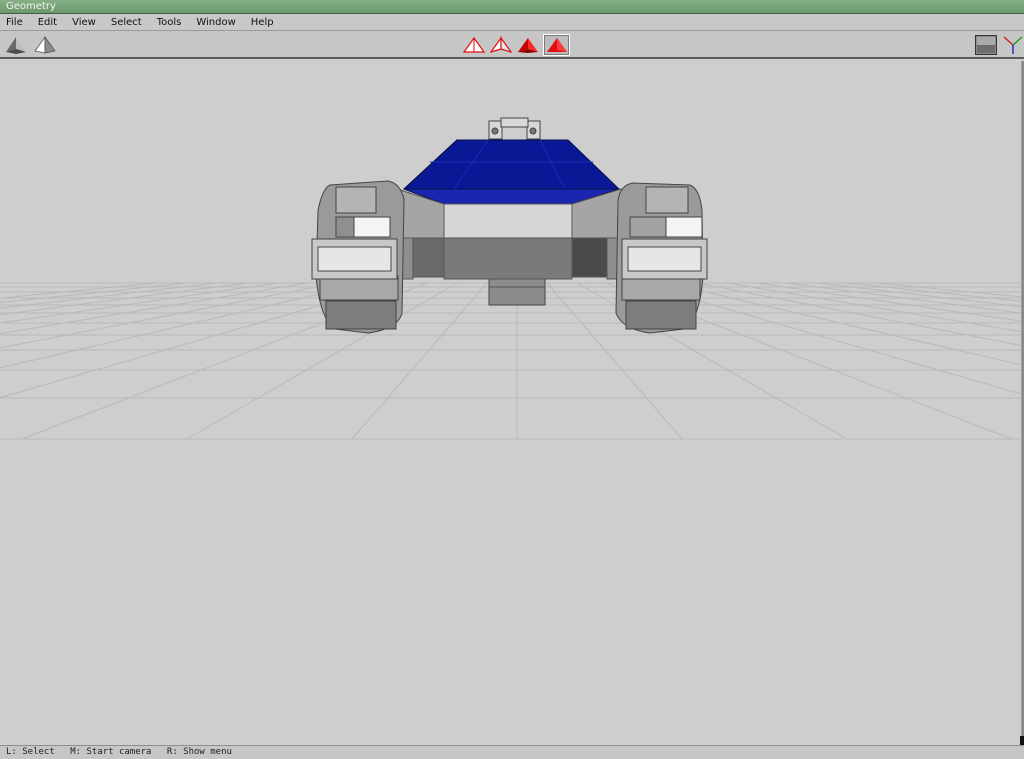 This screenshot has width=1024, height=759. What do you see at coordinates (512, 752) in the screenshot?
I see `status-bar: L: Select M: Start camera R: Show menu` at bounding box center [512, 752].